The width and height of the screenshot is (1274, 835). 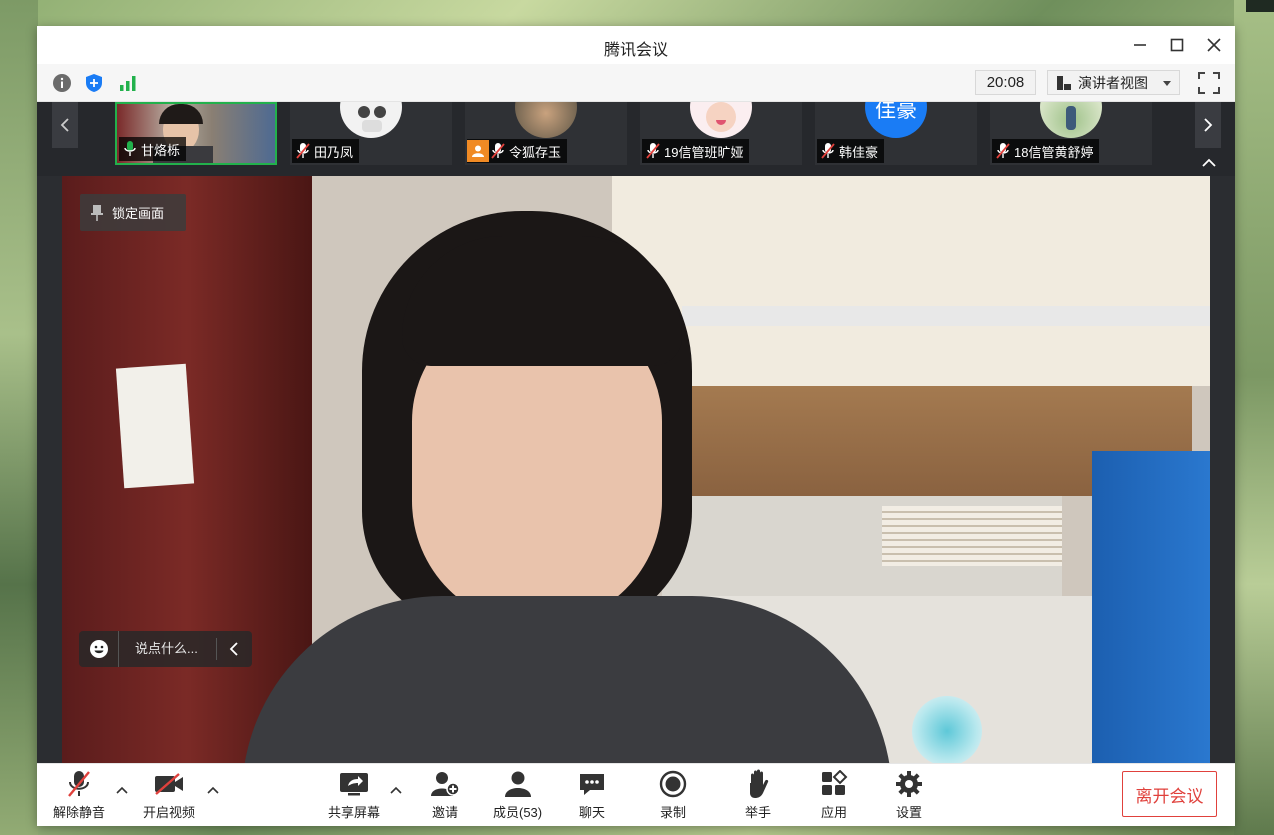 What do you see at coordinates (161, 150) in the screenshot?
I see `participant-name: 甘烙栎` at bounding box center [161, 150].